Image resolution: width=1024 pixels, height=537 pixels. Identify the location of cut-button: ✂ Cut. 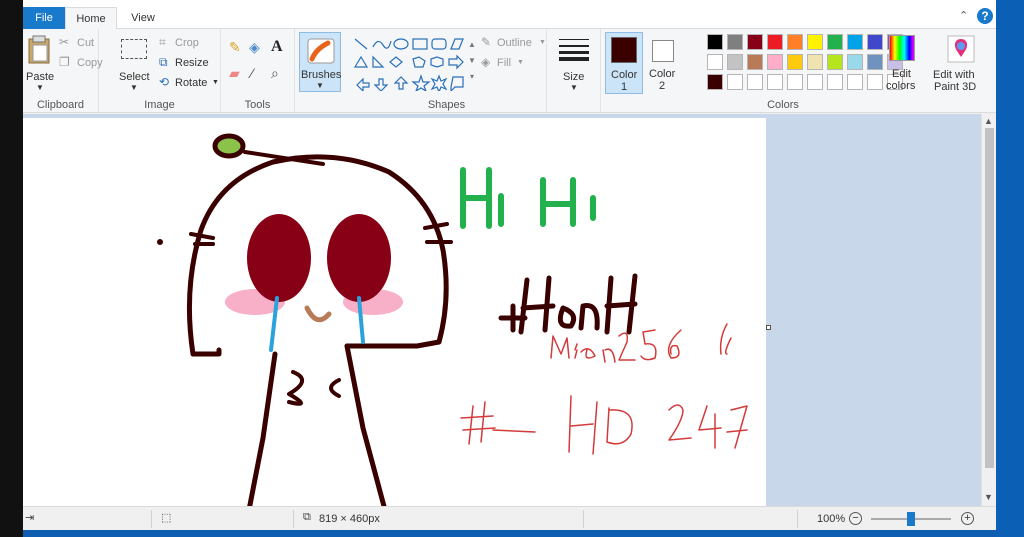
(79, 43).